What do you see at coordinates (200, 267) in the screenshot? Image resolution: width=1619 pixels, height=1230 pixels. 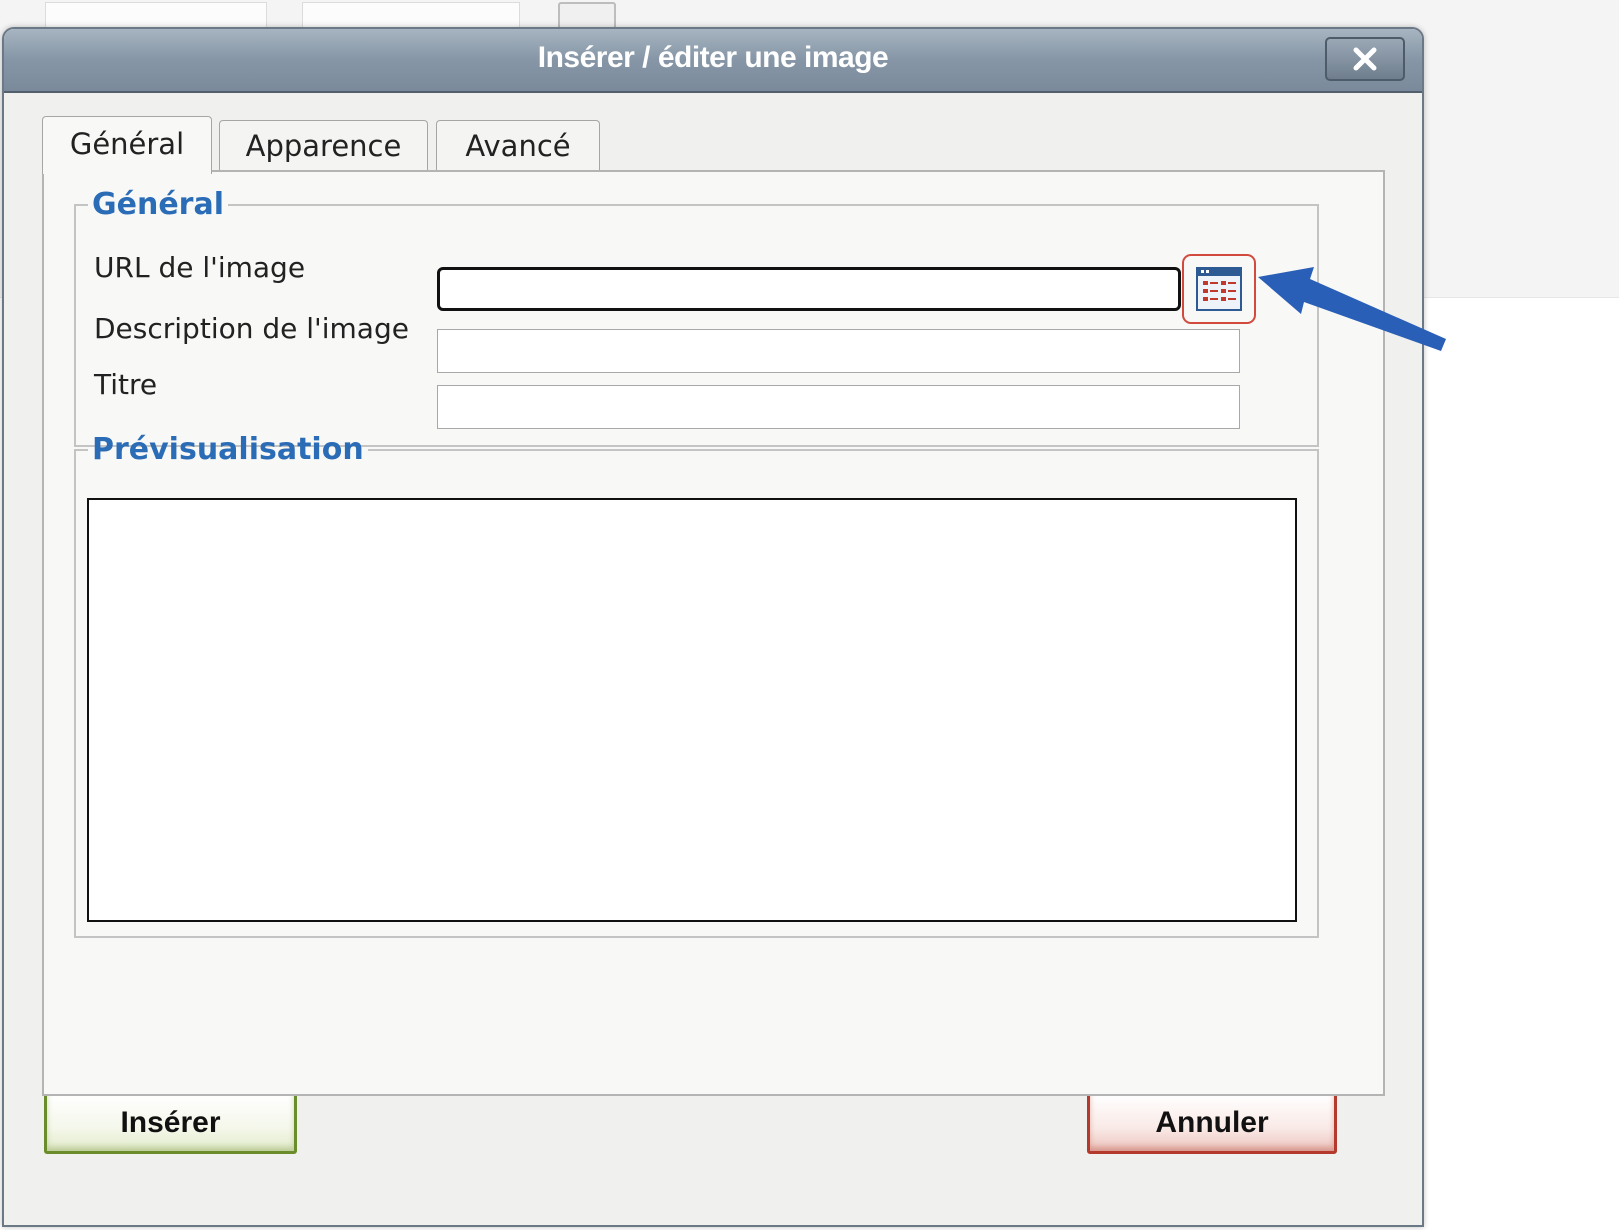 I see `image-url-label: URL de l'image` at bounding box center [200, 267].